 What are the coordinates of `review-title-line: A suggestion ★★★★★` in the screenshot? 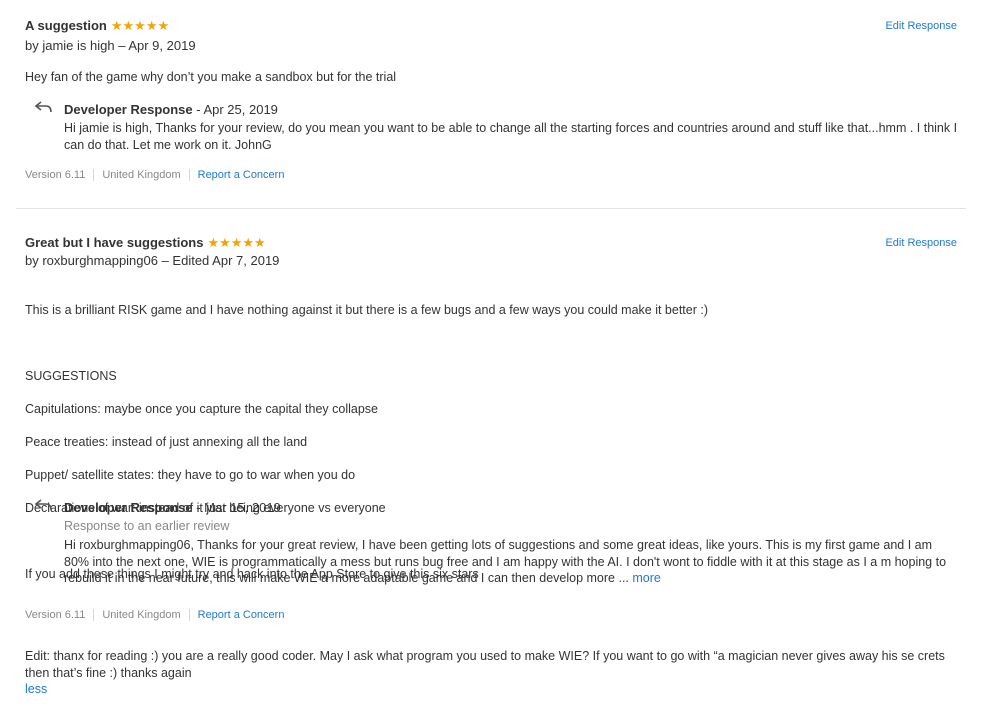 It's located at (97, 26).